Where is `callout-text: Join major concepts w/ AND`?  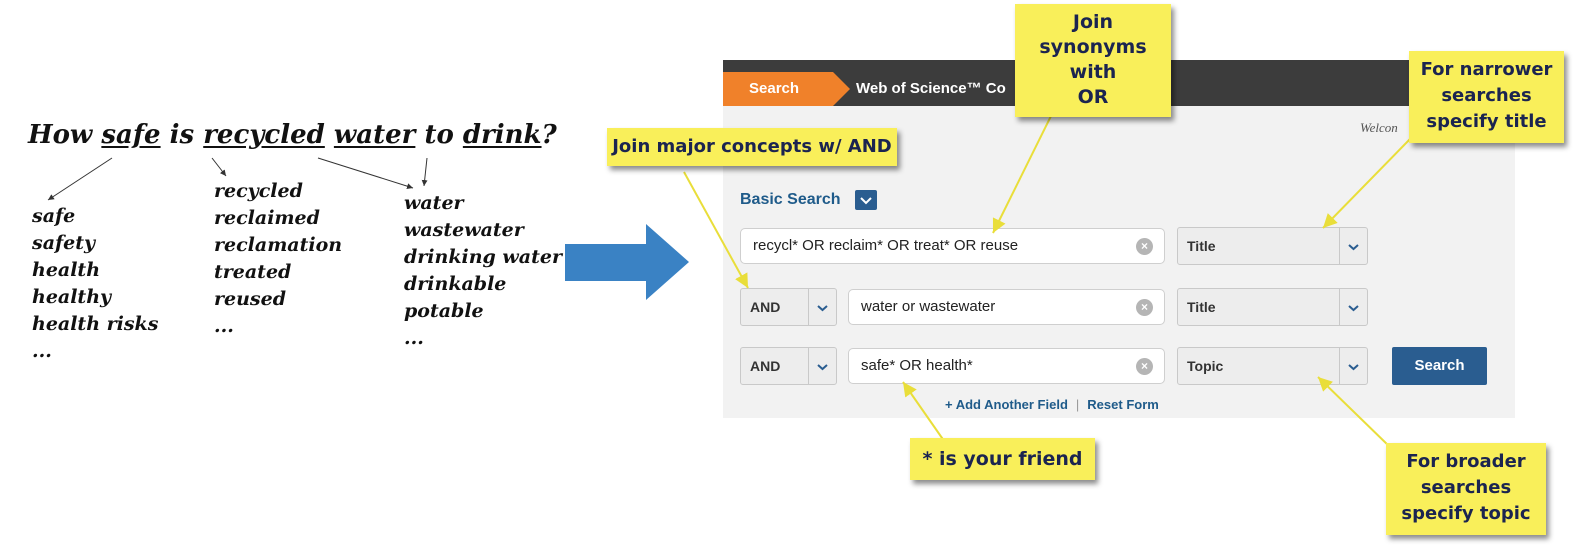
callout-text: Join major concepts w/ AND is located at coordinates (752, 146).